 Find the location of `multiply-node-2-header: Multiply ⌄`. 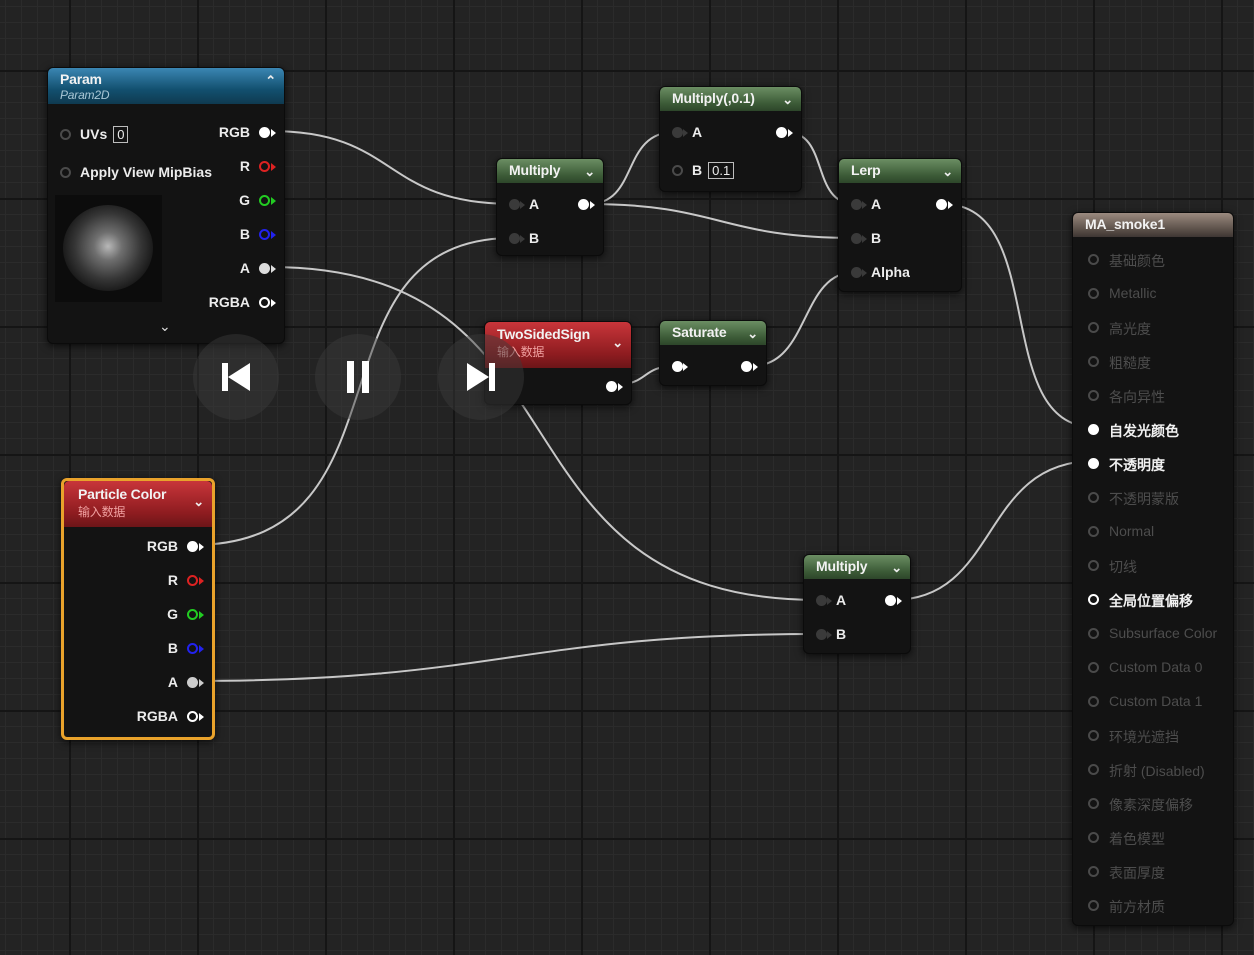

multiply-node-2-header: Multiply ⌄ is located at coordinates (857, 567).